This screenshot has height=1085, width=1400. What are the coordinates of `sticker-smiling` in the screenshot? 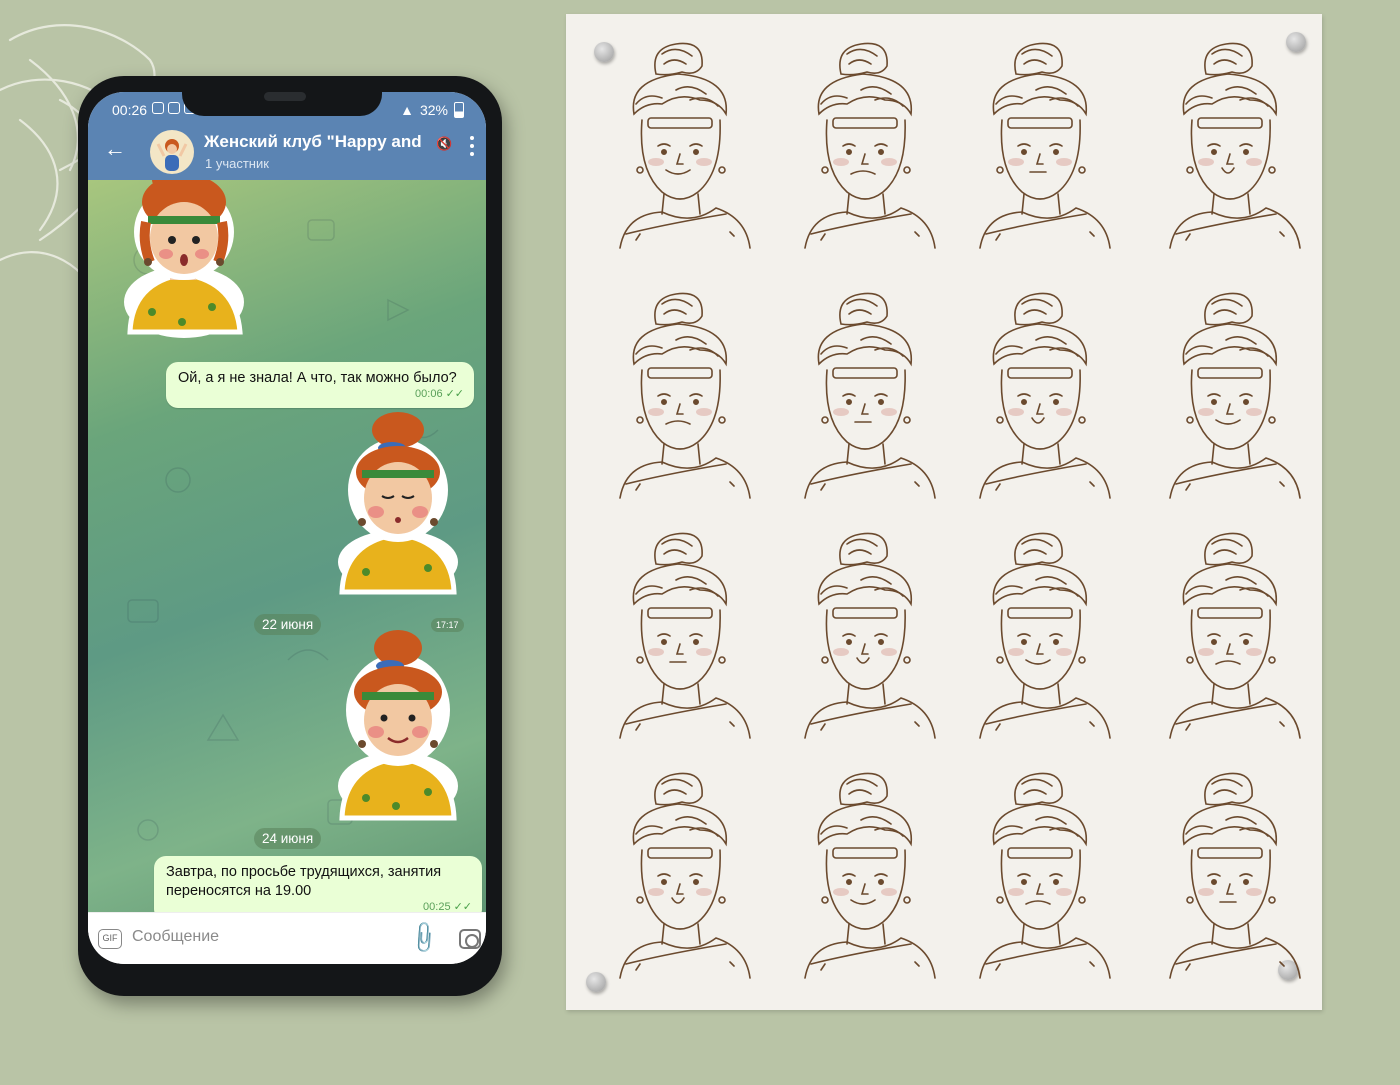 It's located at (398, 724).